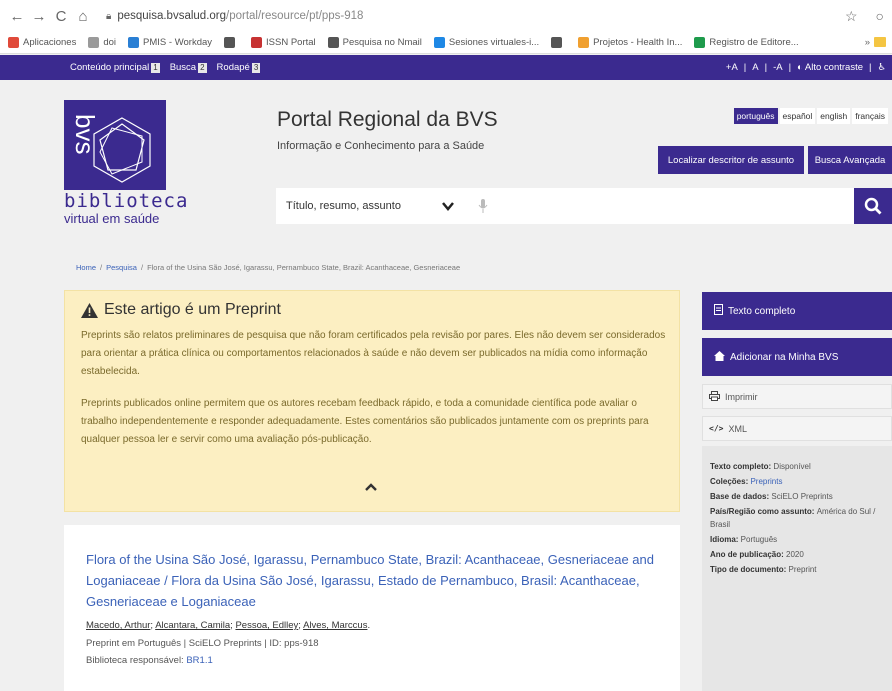  I want to click on preprint-title: Este artigo é um Preprint, so click(181, 310).